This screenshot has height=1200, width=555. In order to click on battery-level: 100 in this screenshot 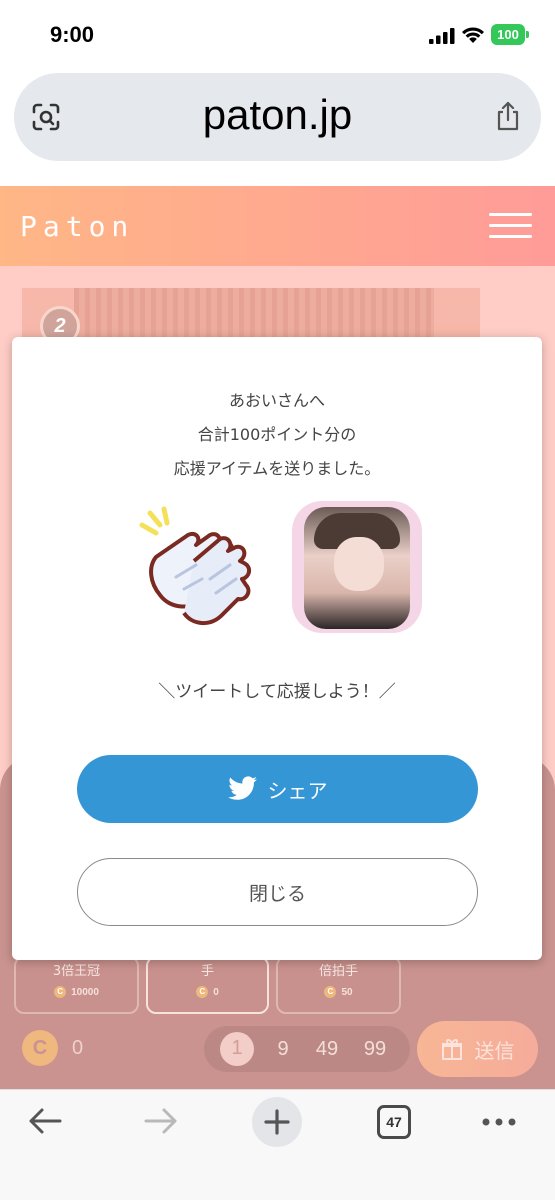, I will do `click(508, 34)`.